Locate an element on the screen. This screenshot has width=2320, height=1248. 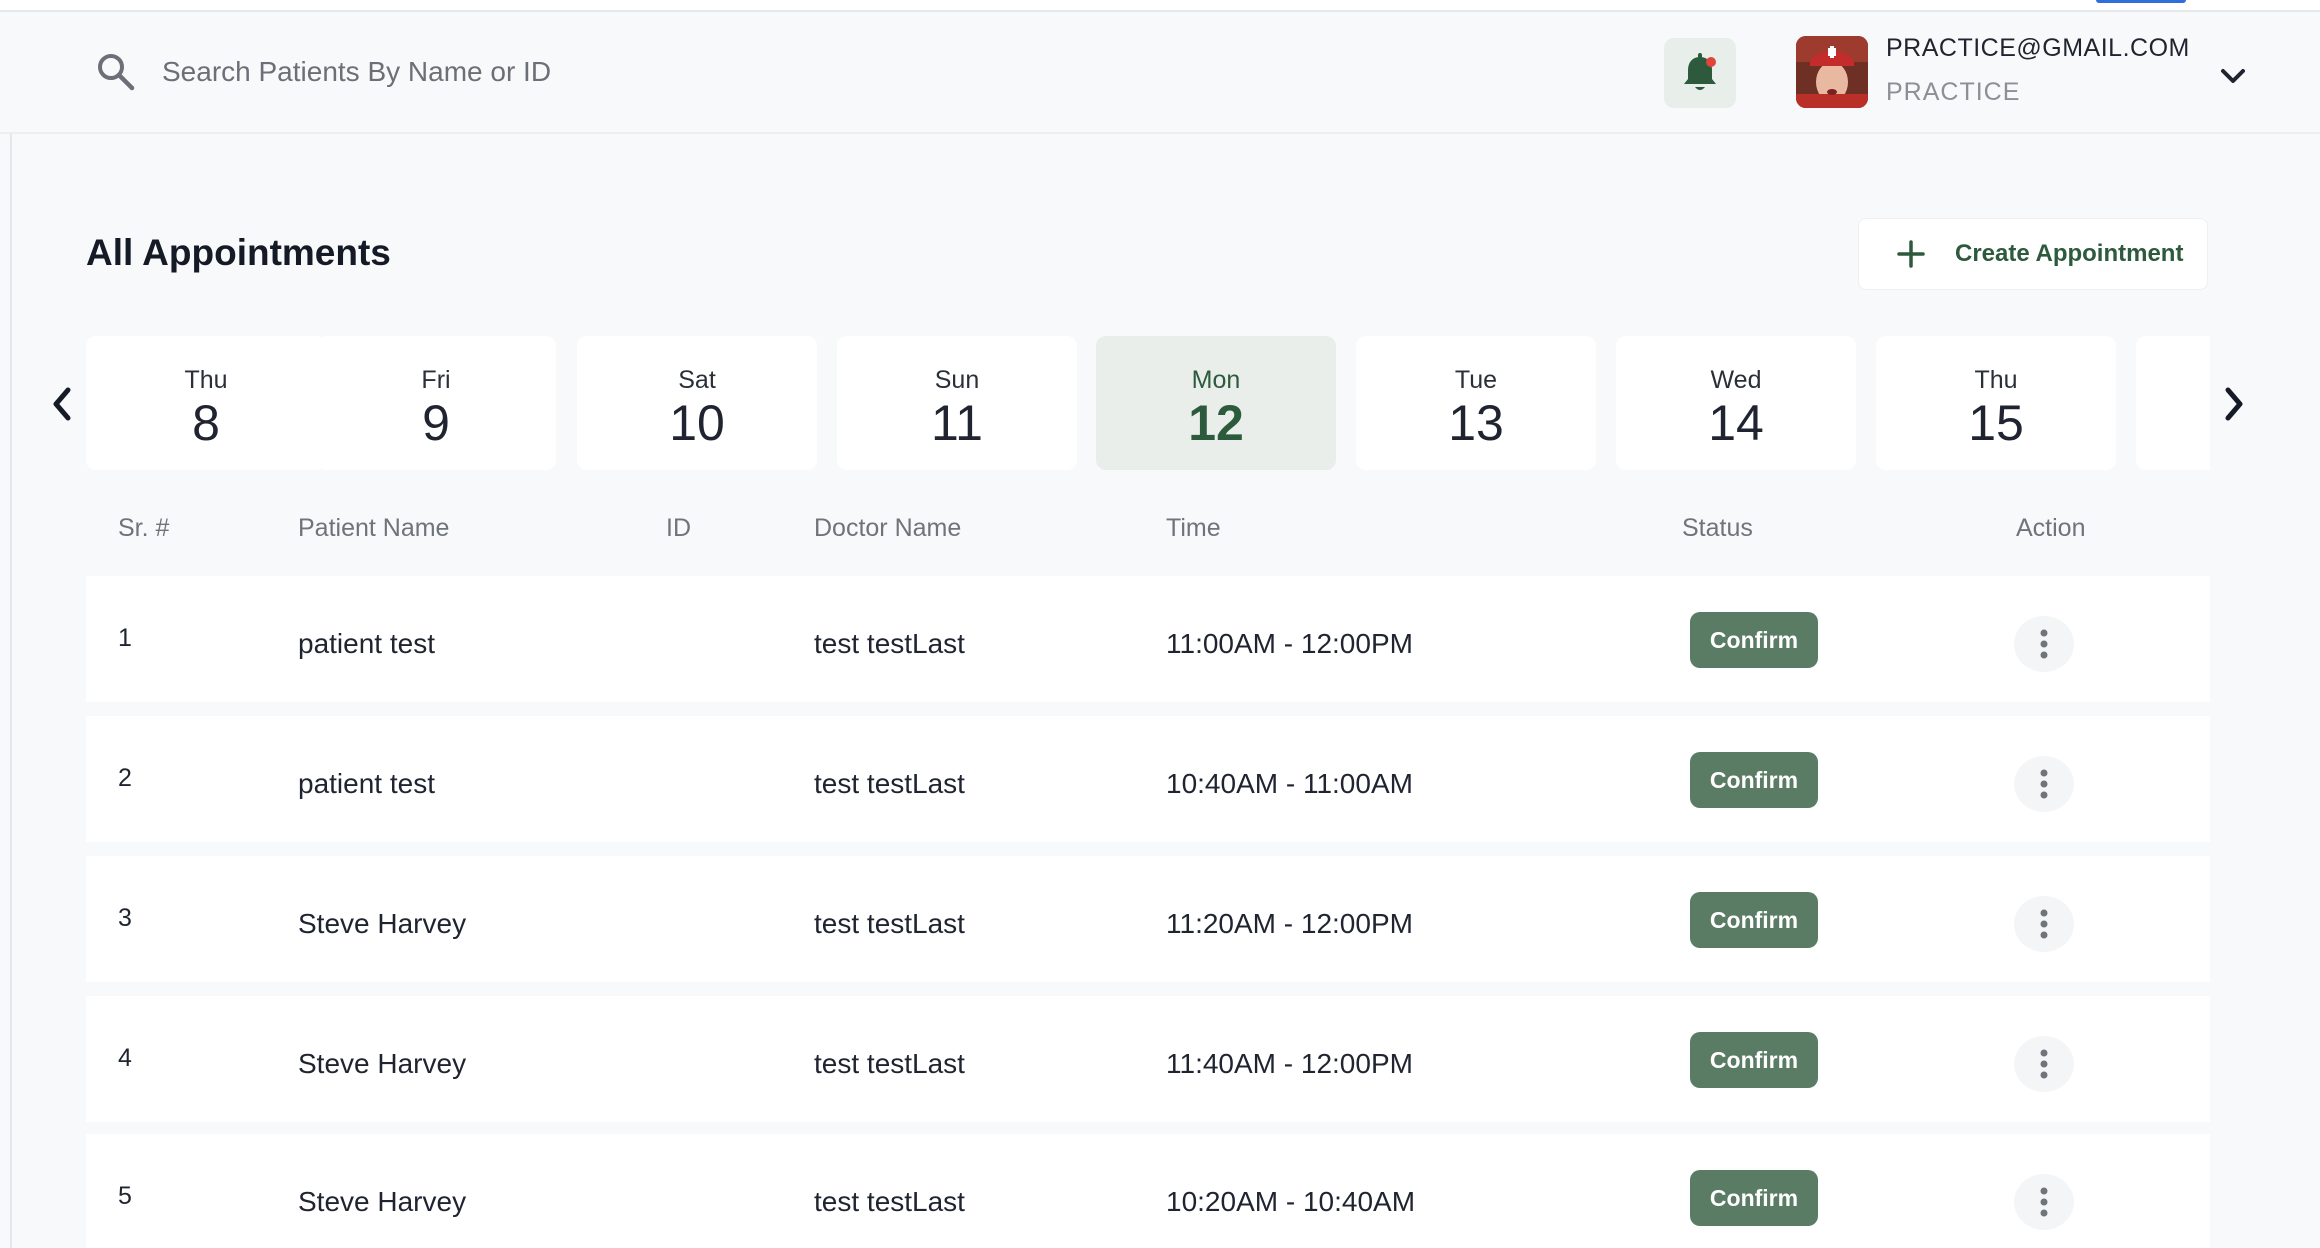
column-header-id: ID is located at coordinates (678, 528).